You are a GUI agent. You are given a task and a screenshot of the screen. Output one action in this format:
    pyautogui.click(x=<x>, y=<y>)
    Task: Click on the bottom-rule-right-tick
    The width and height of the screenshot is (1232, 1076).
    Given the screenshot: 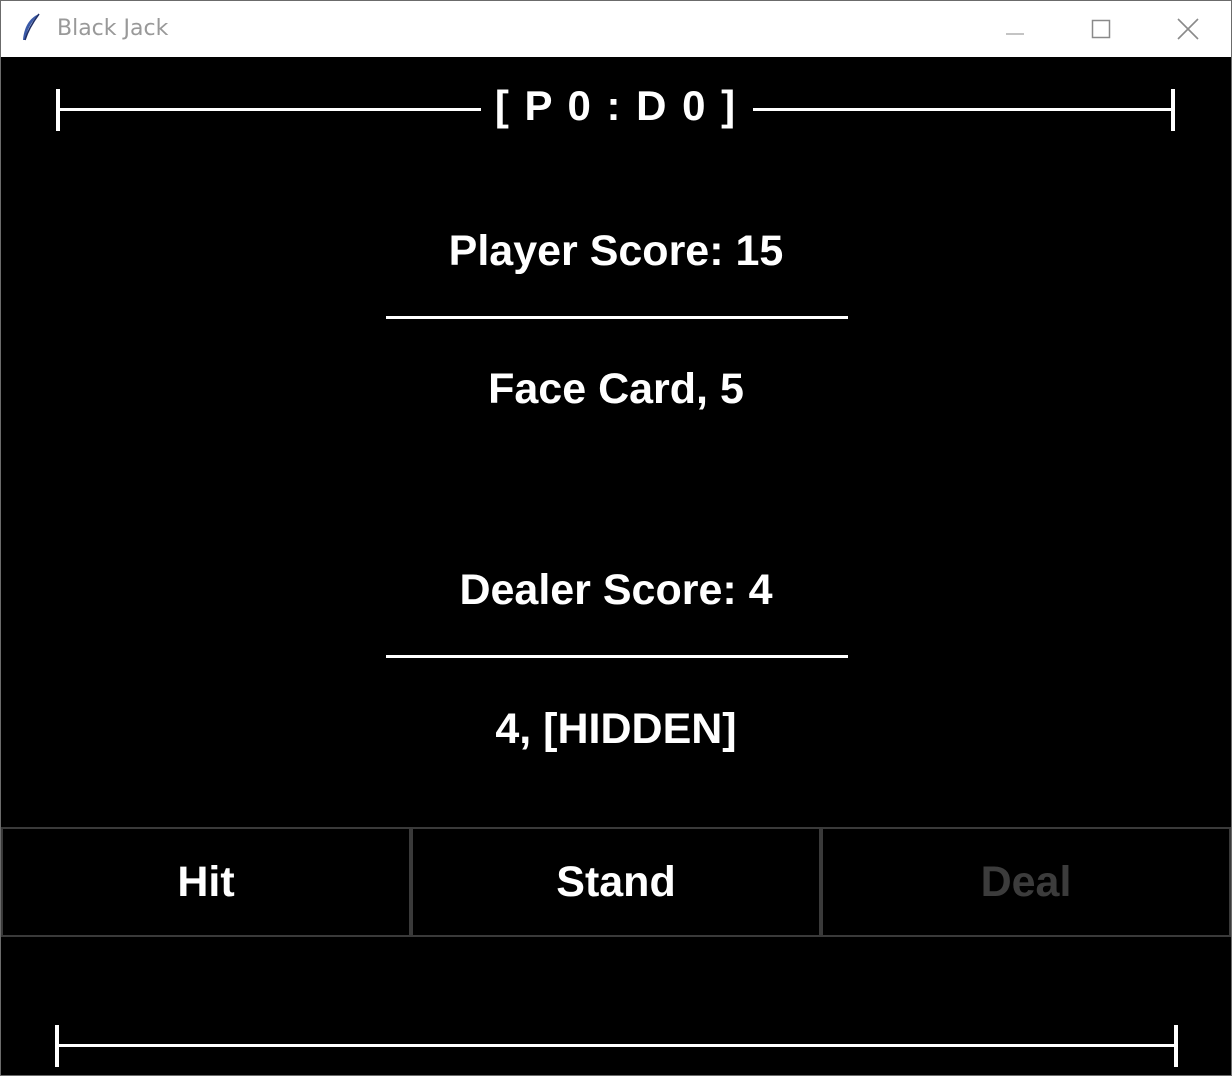 What is the action you would take?
    pyautogui.click(x=1176, y=1046)
    